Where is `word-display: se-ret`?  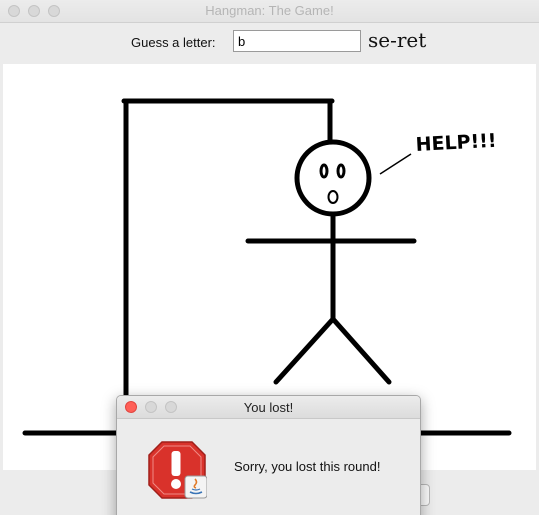 word-display: se-ret is located at coordinates (397, 40).